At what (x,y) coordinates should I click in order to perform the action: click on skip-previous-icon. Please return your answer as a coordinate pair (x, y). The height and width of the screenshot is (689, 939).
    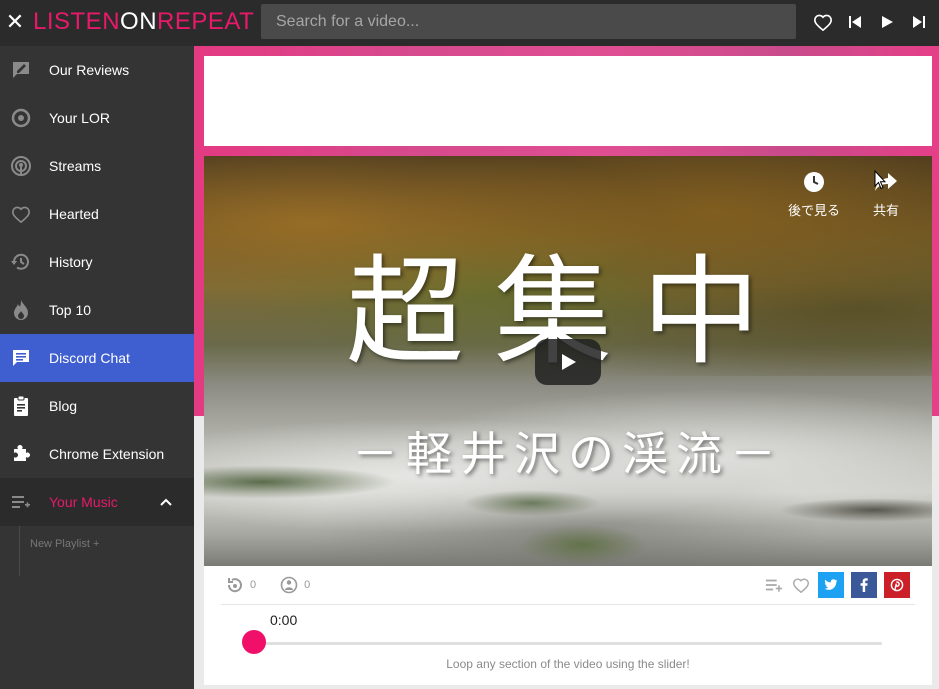
    Looking at the image, I should click on (855, 22).